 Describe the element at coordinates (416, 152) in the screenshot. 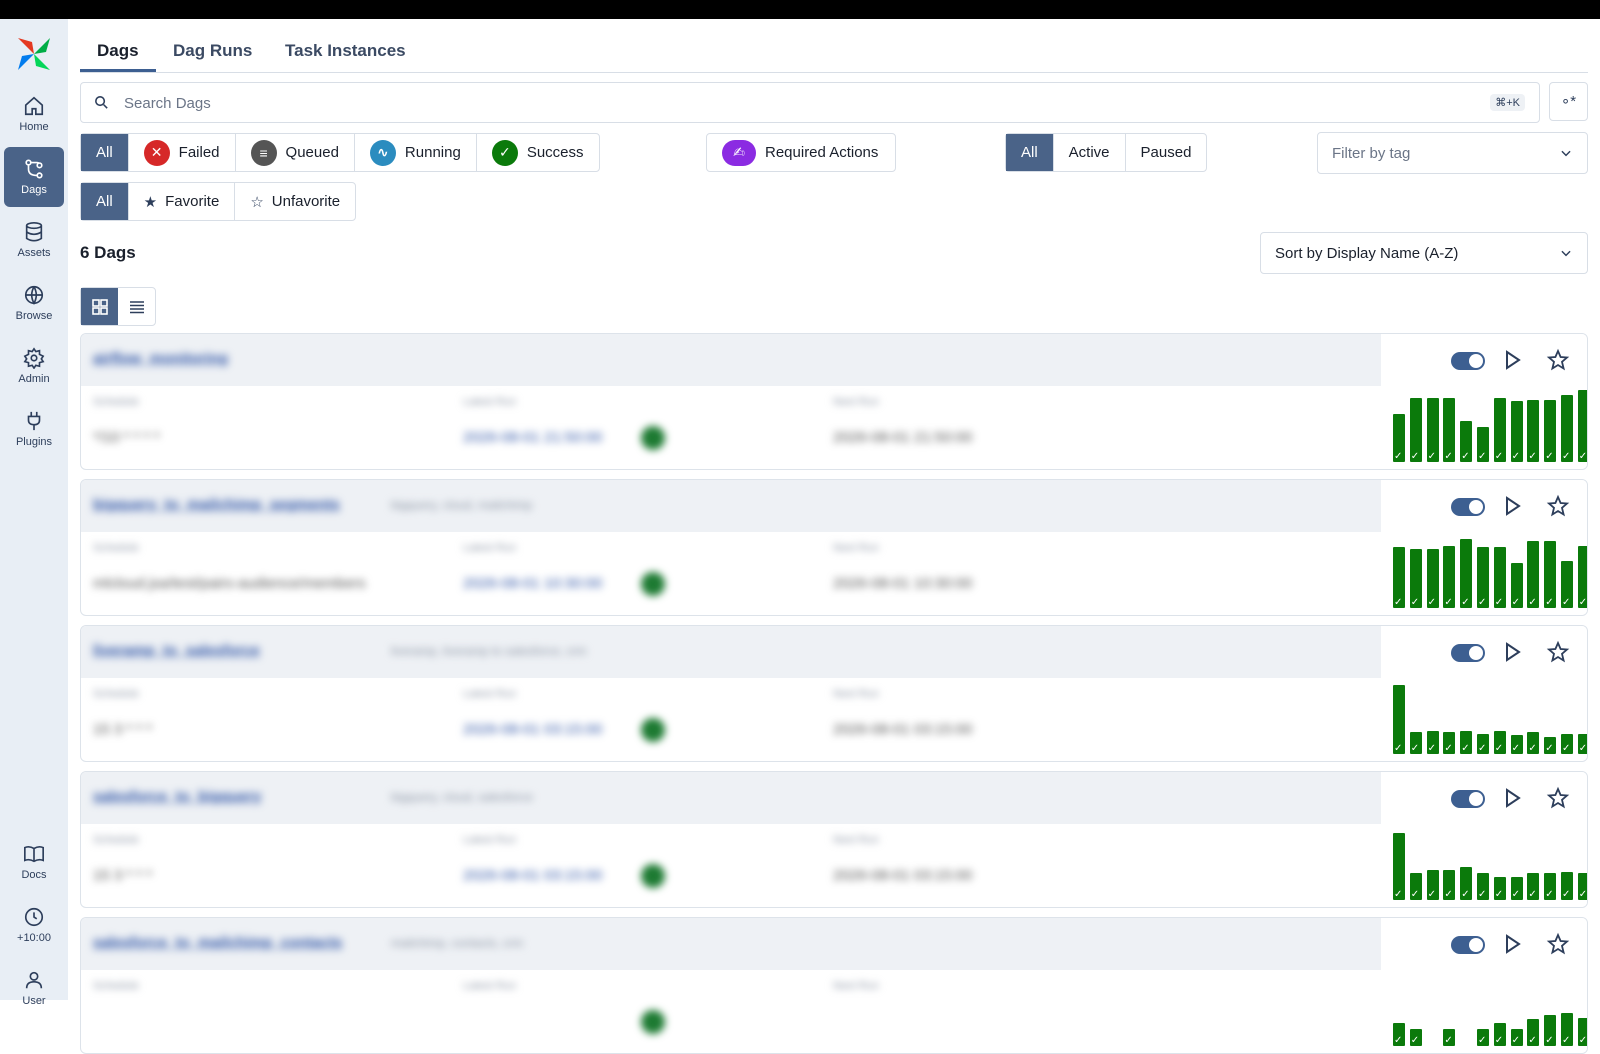

I see `state-filter-running: ∿ Running` at that location.